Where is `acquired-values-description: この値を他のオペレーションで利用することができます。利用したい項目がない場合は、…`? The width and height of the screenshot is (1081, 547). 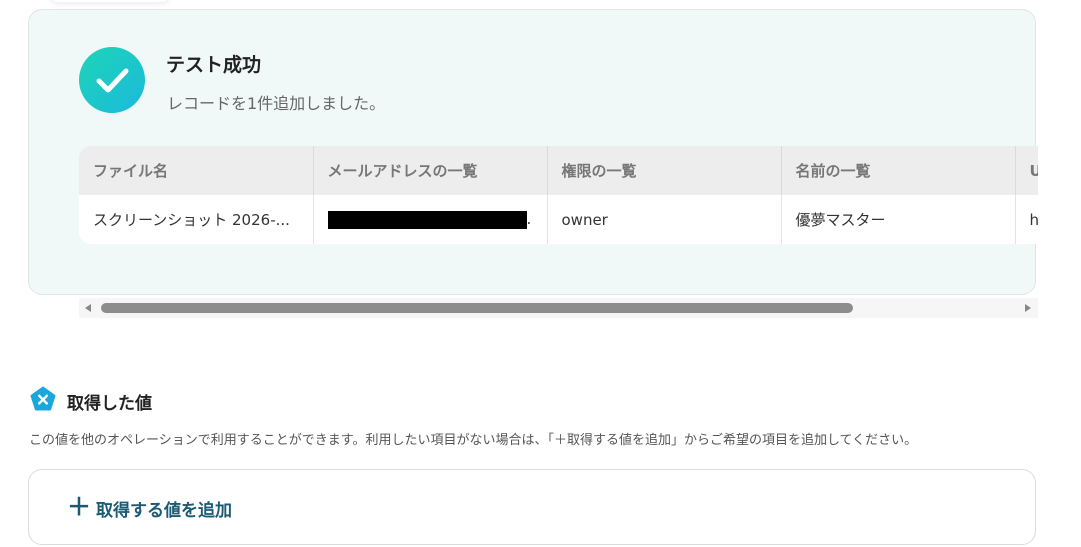 acquired-values-description: この値を他のオペレーションで利用することができます。利用したい項目がない場合は、… is located at coordinates (473, 440).